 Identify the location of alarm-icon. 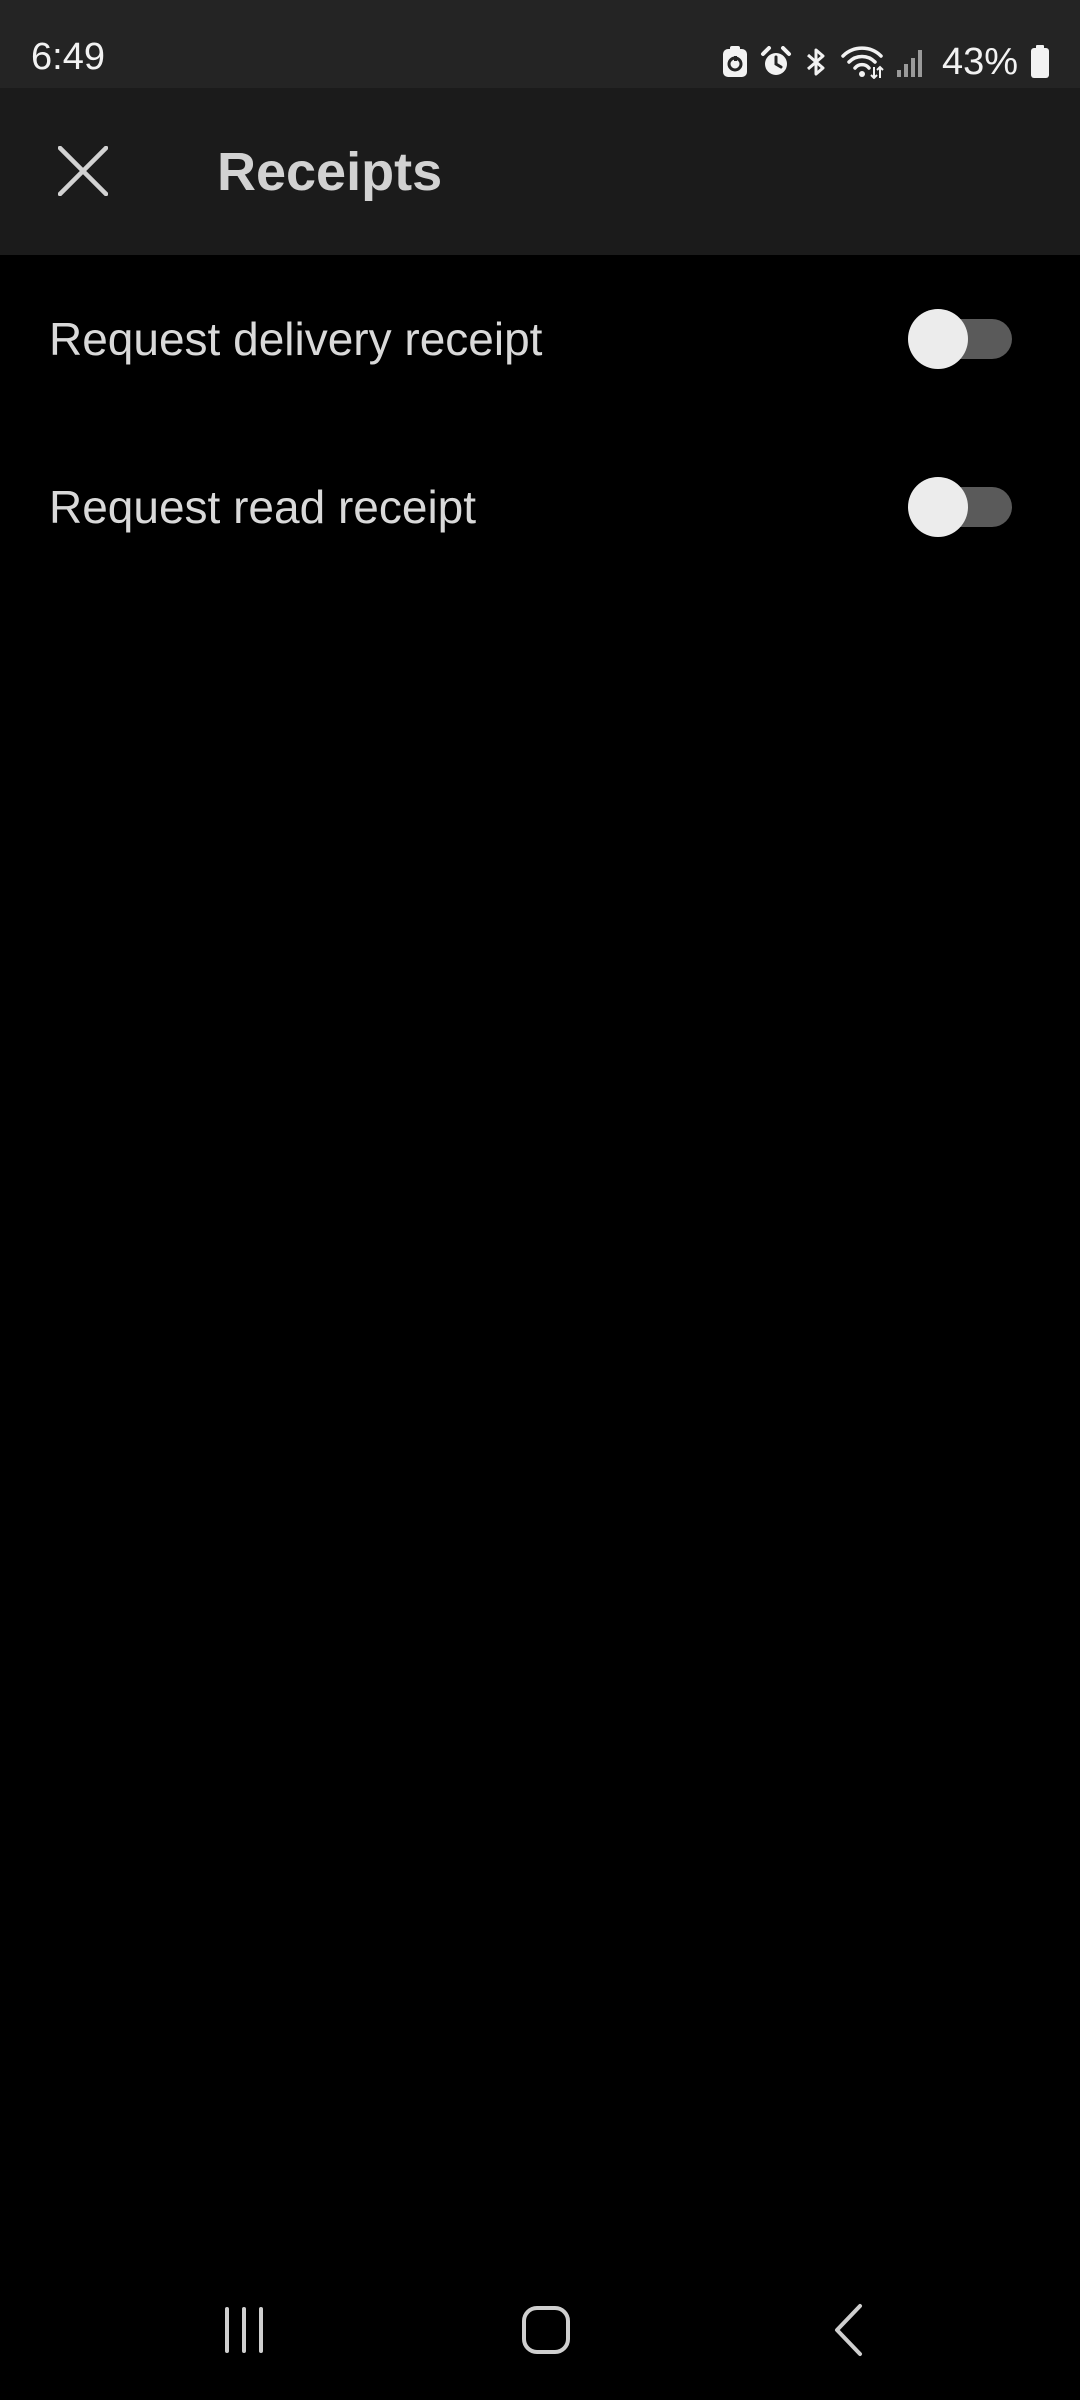
(776, 62).